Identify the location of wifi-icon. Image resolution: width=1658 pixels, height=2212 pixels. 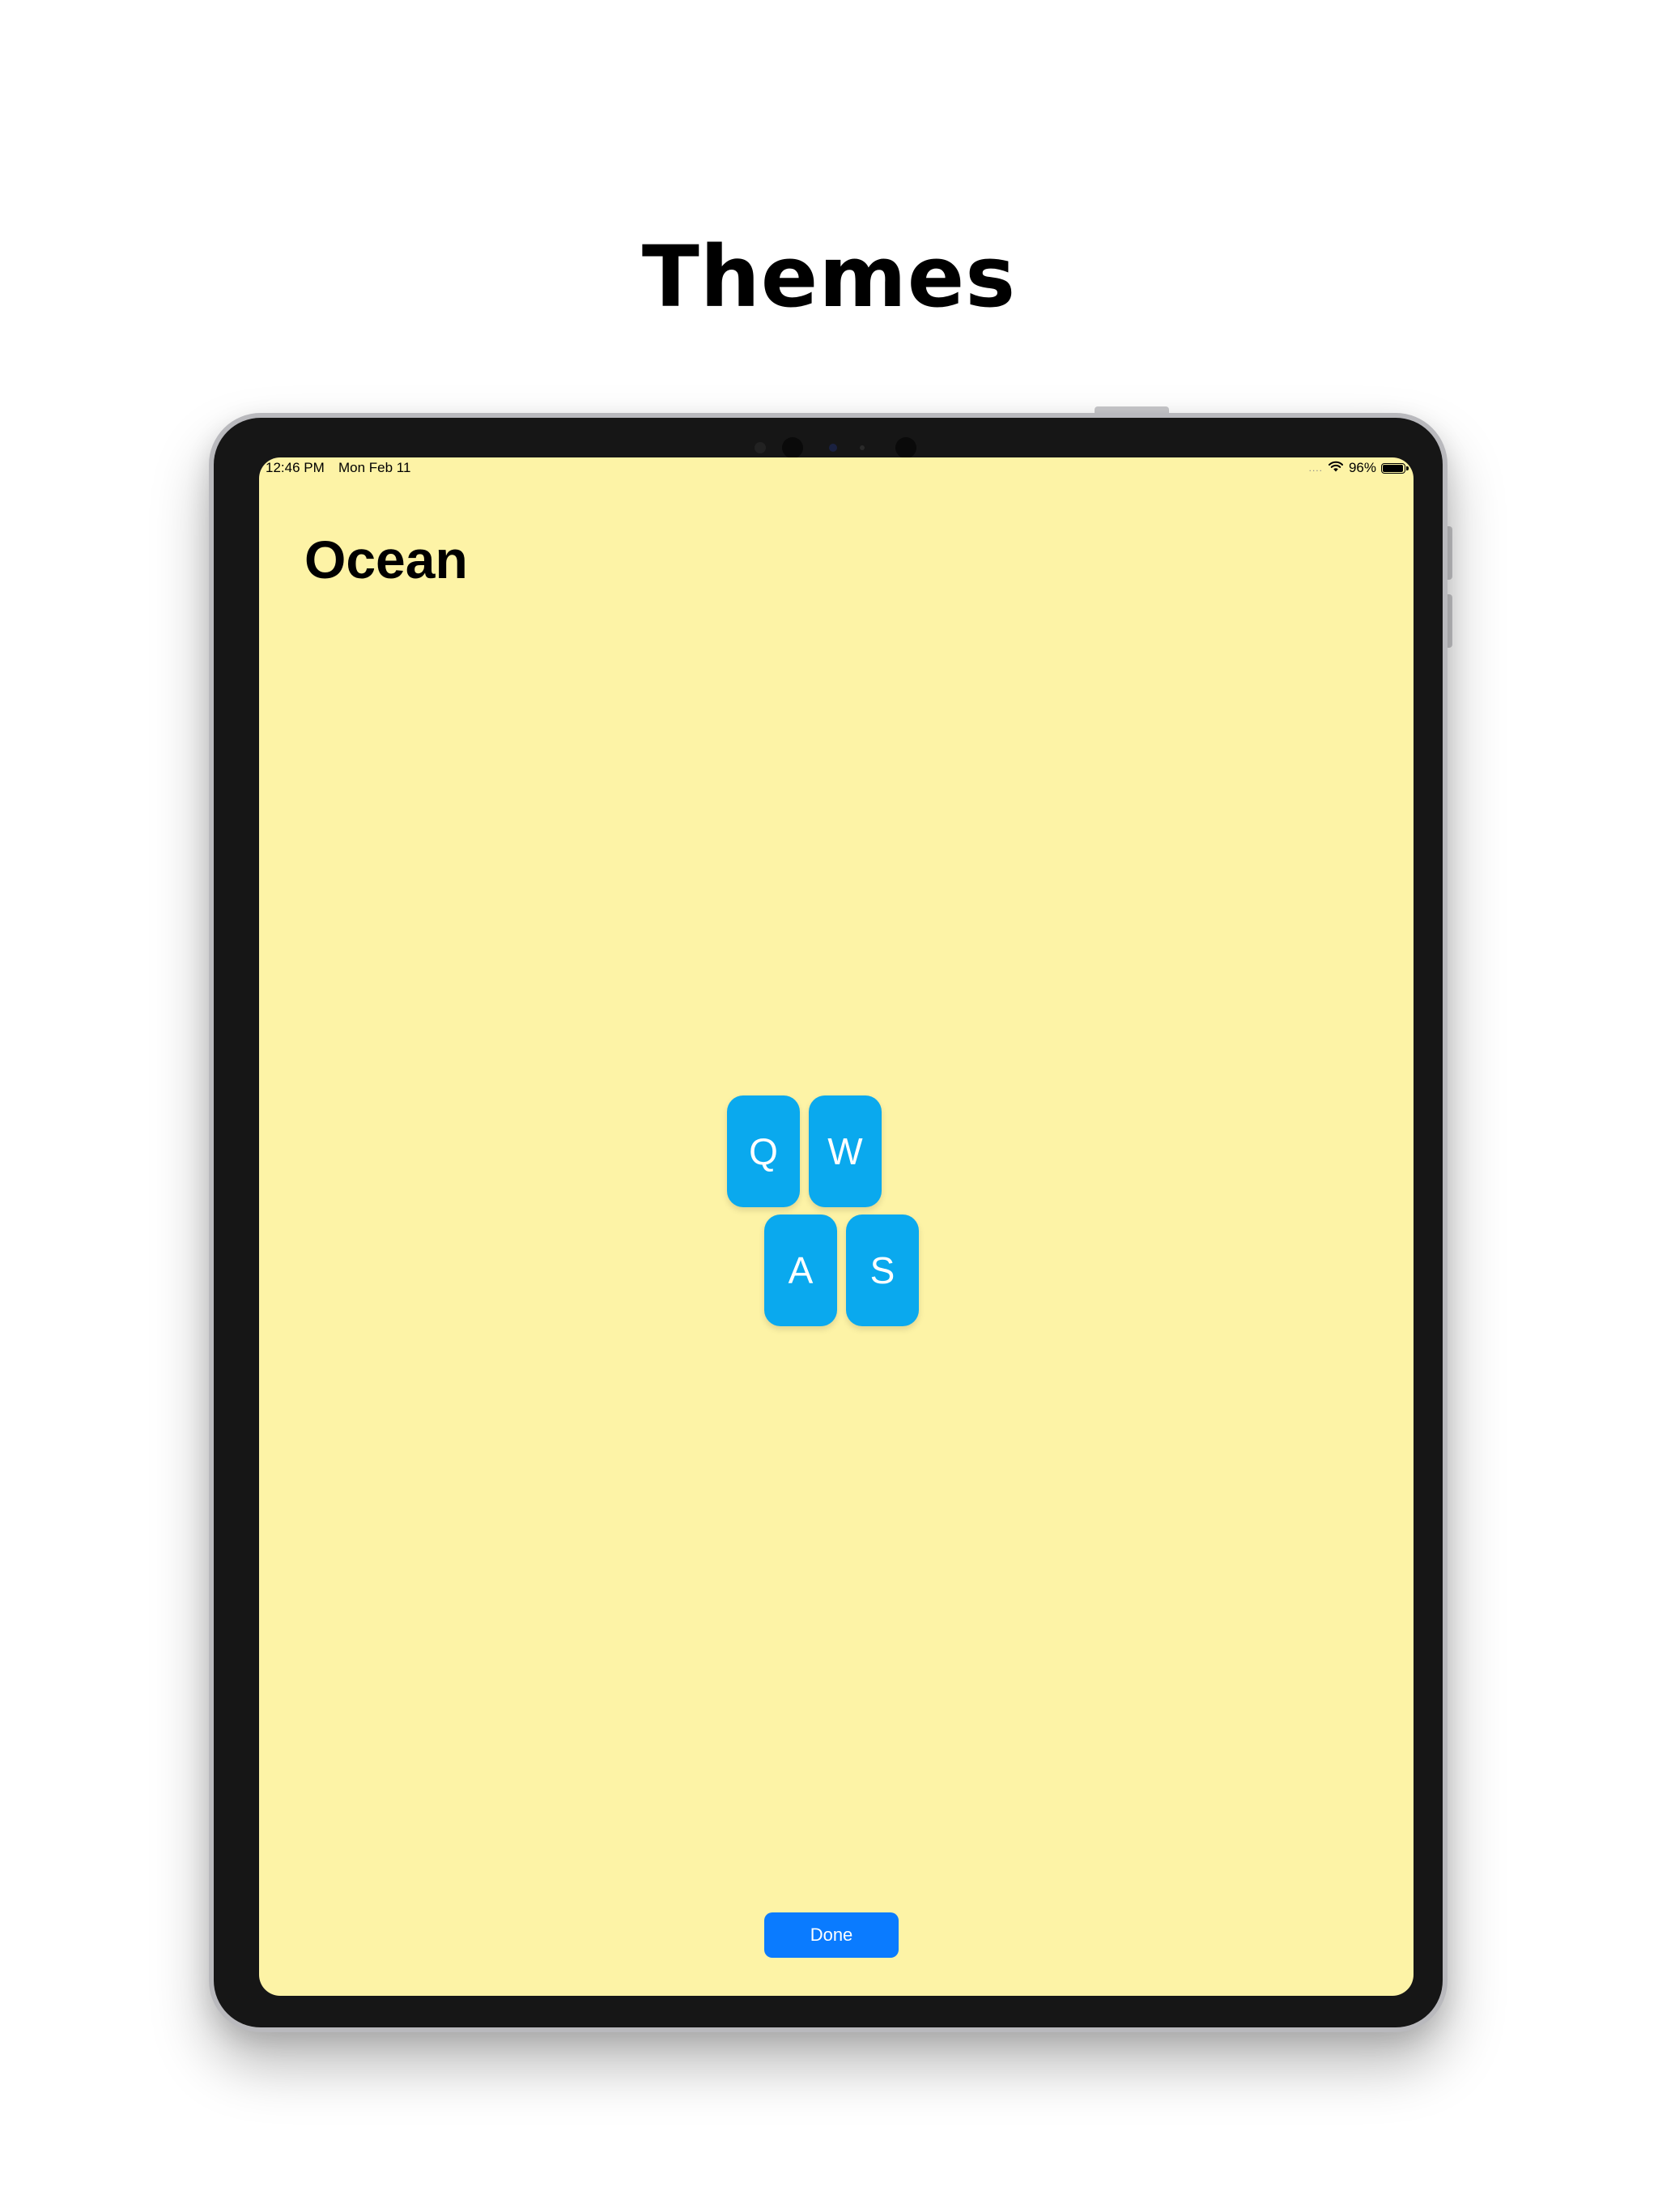
(1336, 468).